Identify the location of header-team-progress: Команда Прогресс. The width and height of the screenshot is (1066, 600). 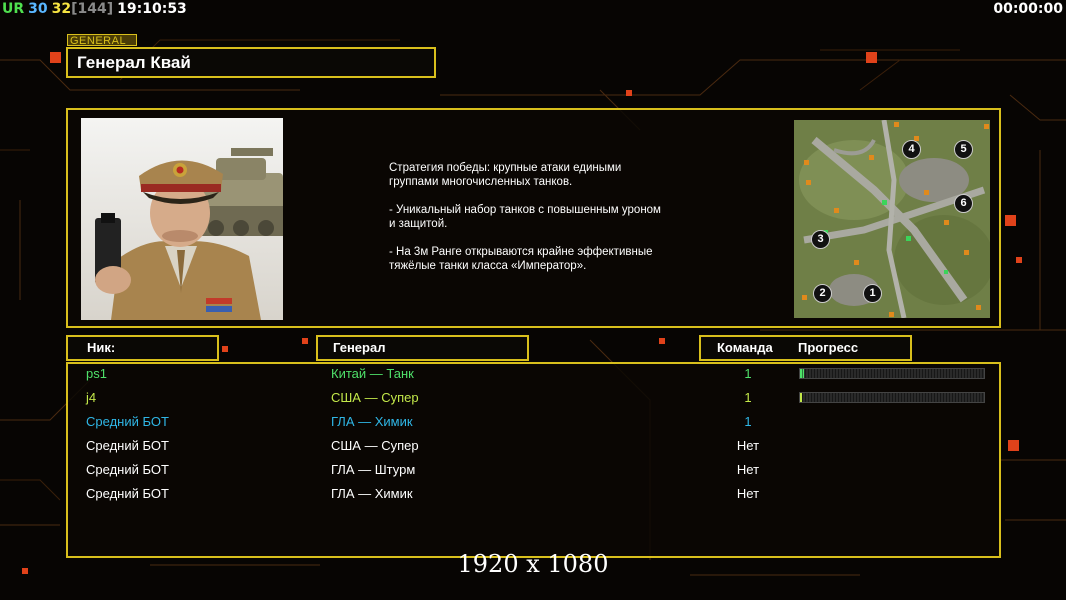
(805, 348).